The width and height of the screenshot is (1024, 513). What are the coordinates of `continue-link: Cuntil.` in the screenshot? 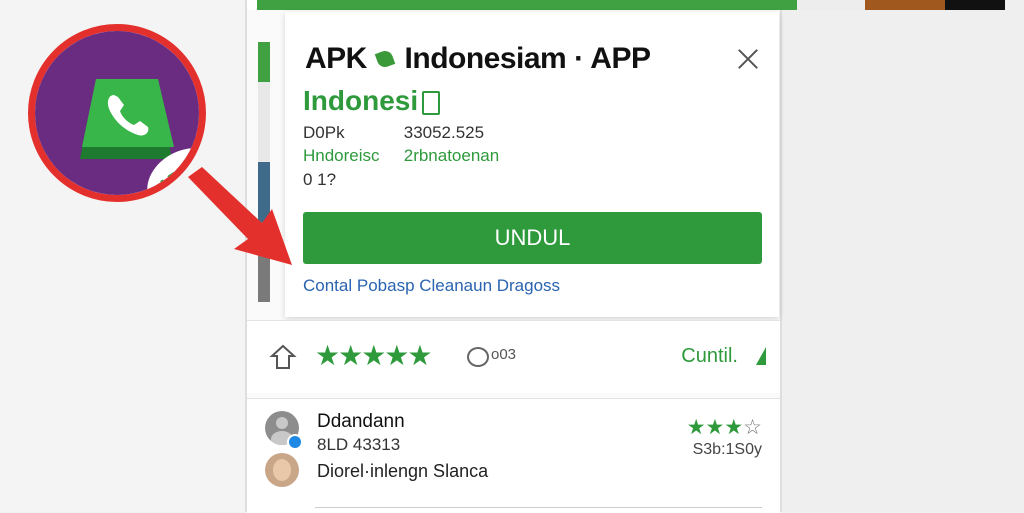 It's located at (709, 356).